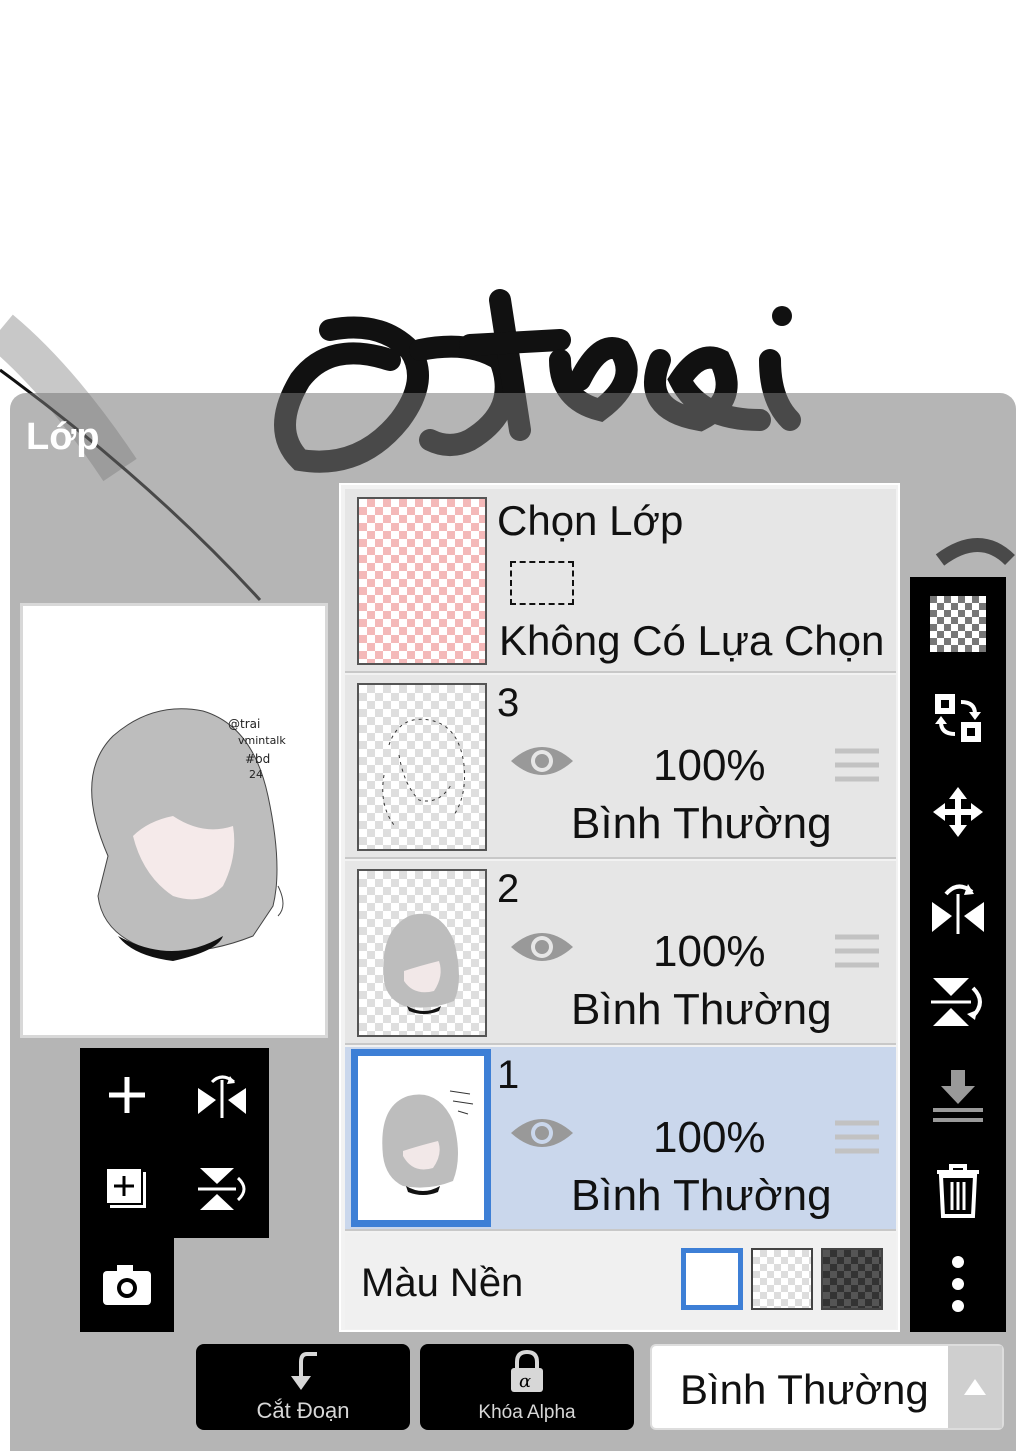  I want to click on svg-text: α, so click(525, 1381).